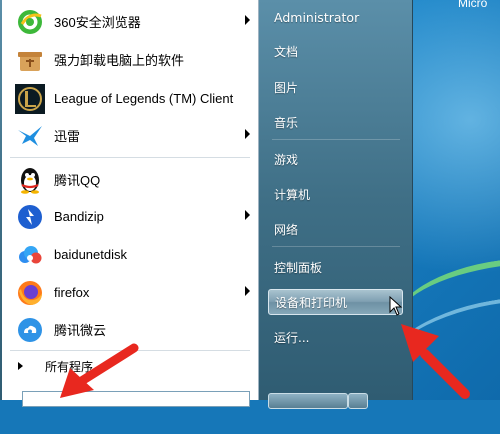 The image size is (500, 434). What do you see at coordinates (119, 60) in the screenshot?
I see `program-label: 强力卸载电脑上的软件` at bounding box center [119, 60].